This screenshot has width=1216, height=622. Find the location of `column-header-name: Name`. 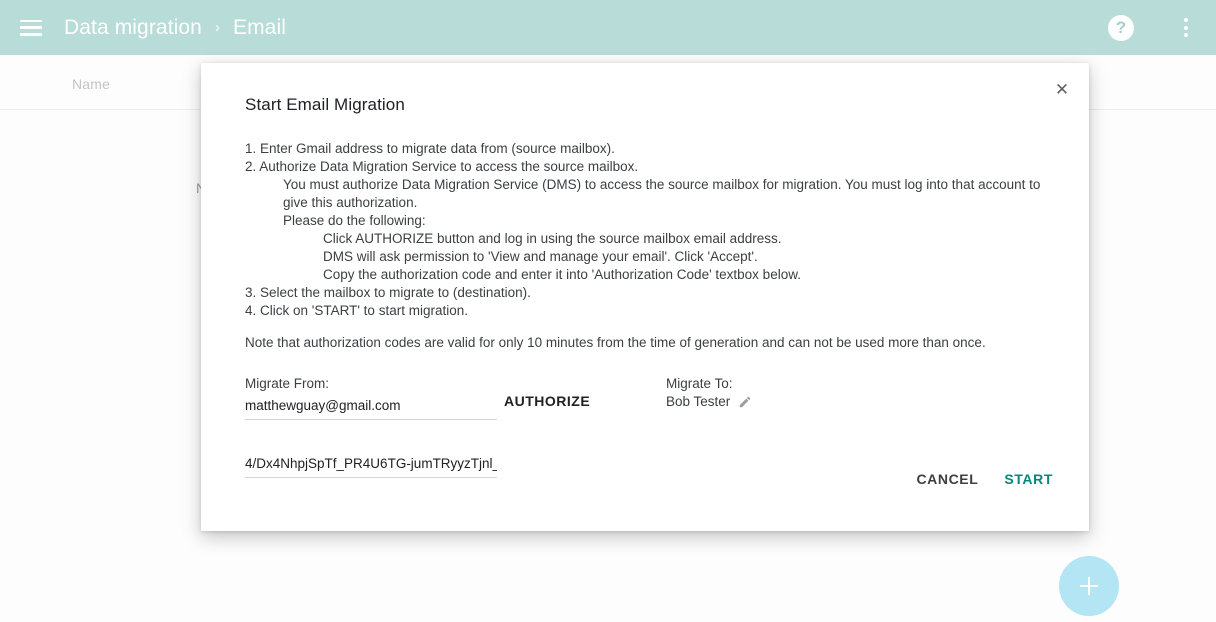

column-header-name: Name is located at coordinates (91, 84).